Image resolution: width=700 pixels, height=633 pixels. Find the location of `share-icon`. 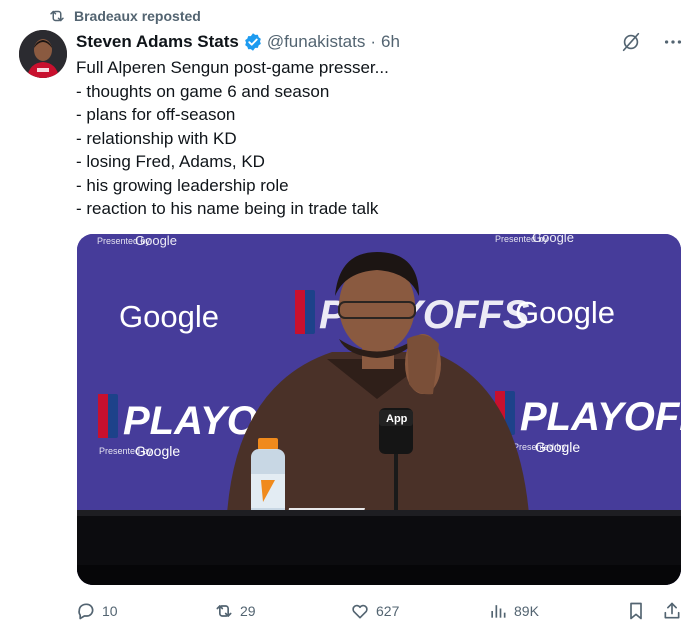

share-icon is located at coordinates (672, 610).